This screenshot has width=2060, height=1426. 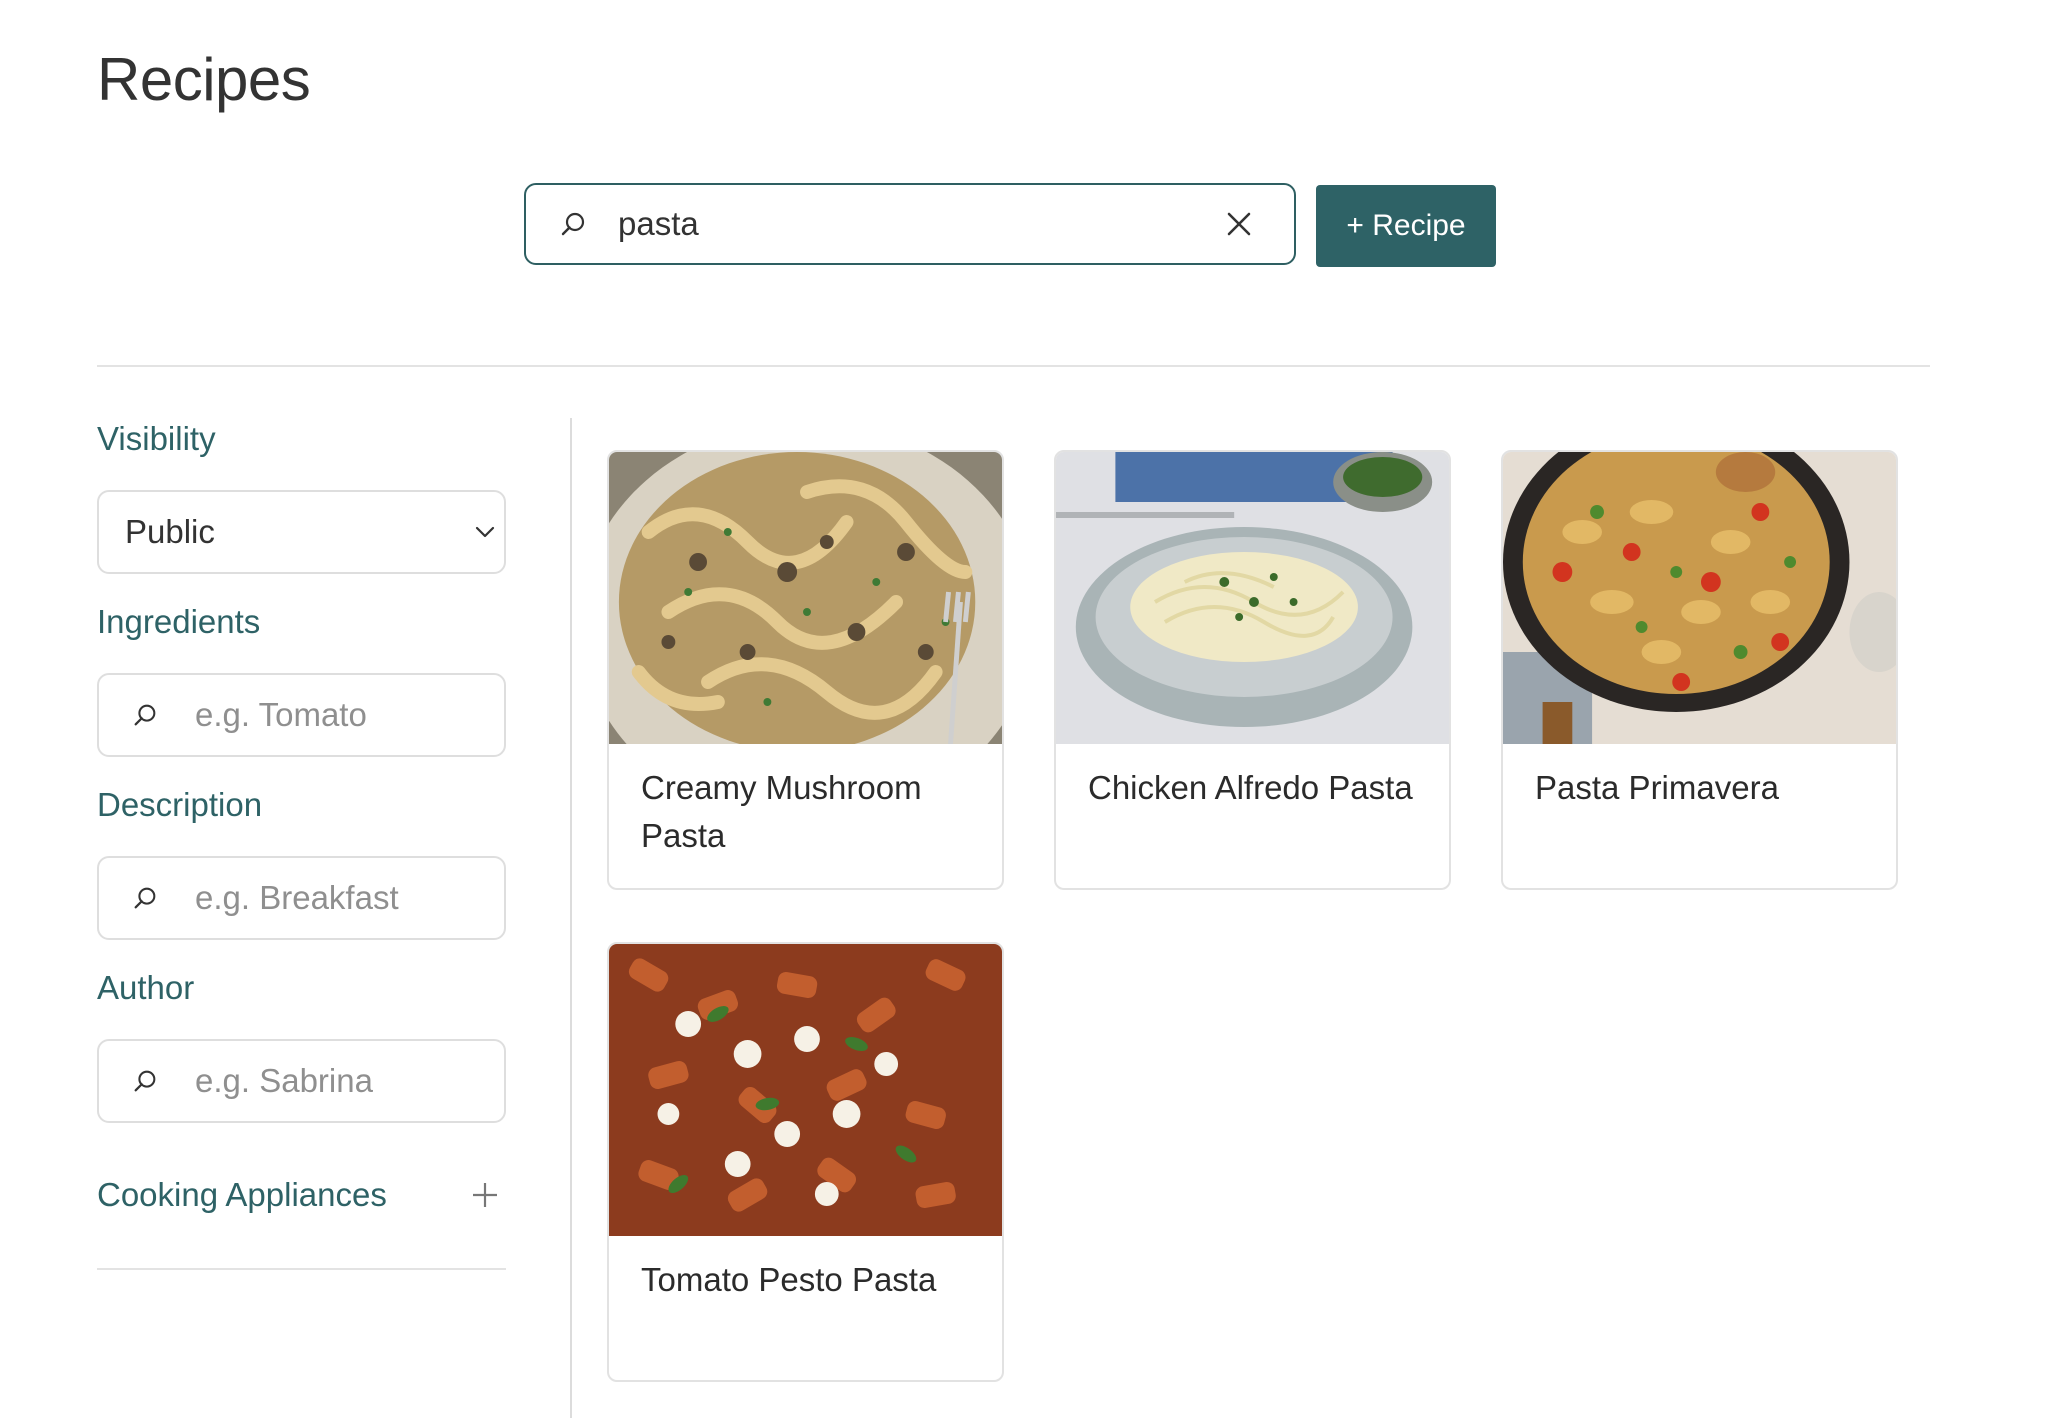 I want to click on recipe-card: Tomato Pesto Pasta, so click(x=805, y=1162).